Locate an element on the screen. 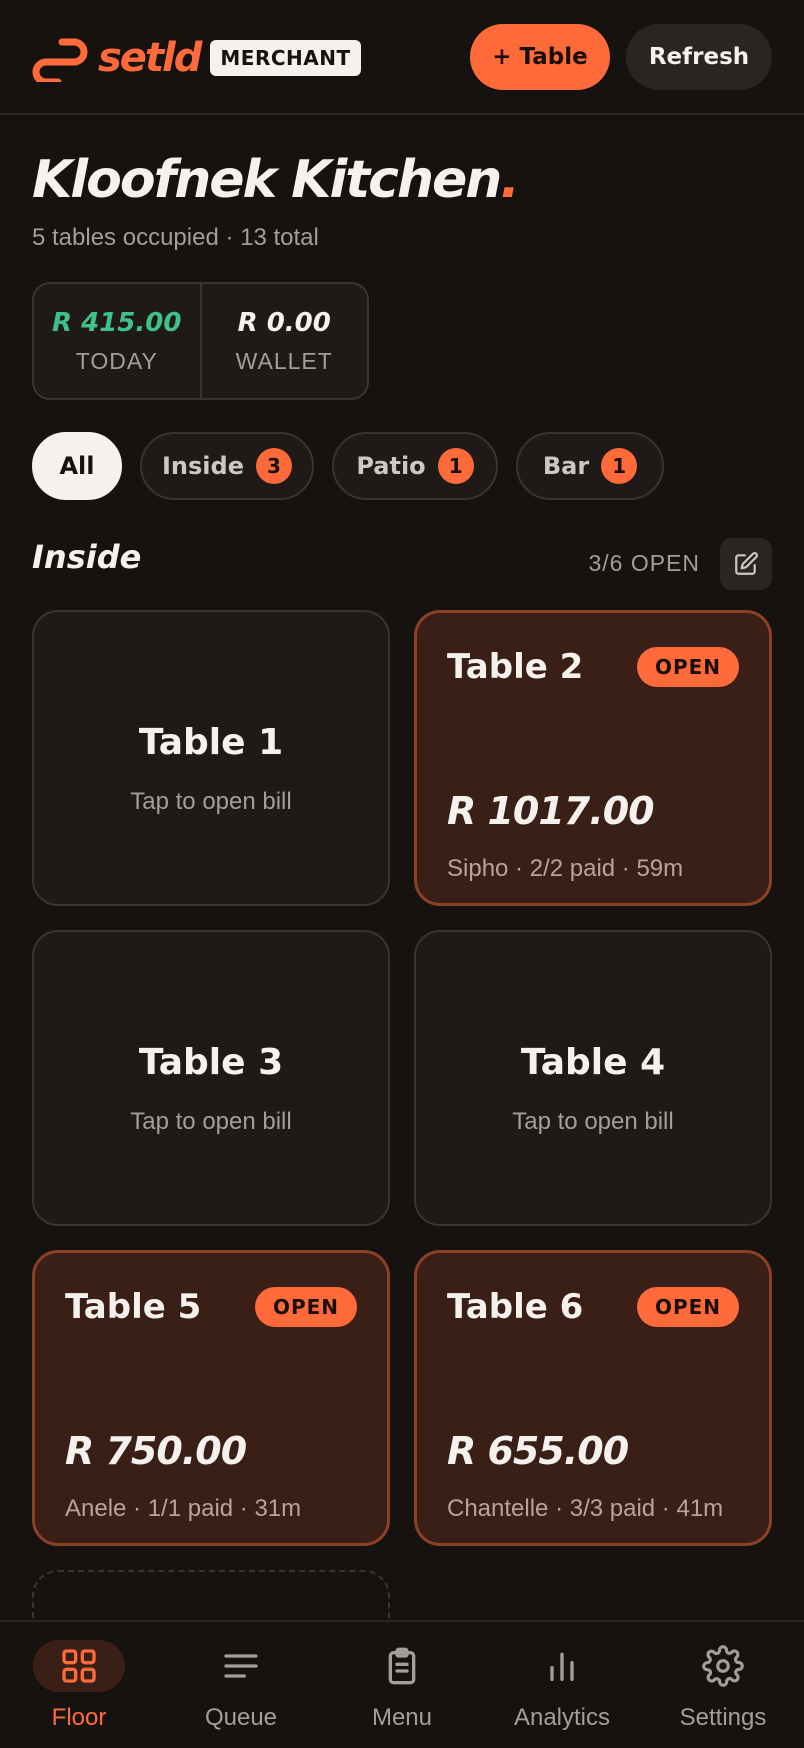 This screenshot has width=804, height=1748. brand-logo: setld MERCHANT is located at coordinates (195, 58).